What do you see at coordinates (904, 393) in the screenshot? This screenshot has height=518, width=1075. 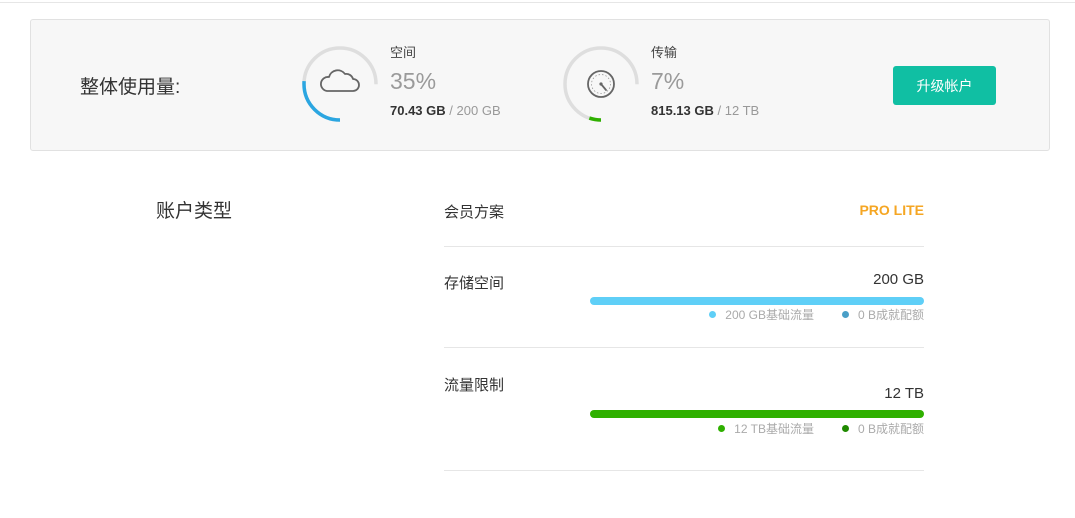 I see `transfer-quota-value: 12 TB` at bounding box center [904, 393].